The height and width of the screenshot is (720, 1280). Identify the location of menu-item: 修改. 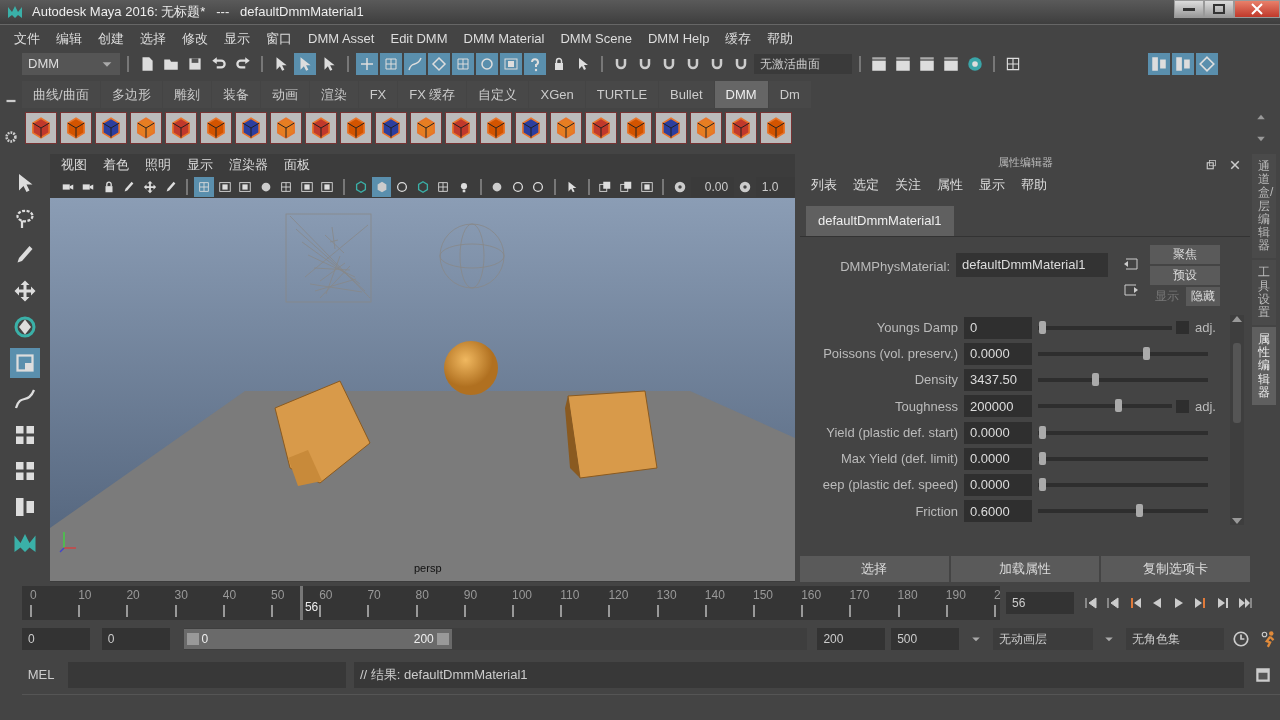
(195, 38).